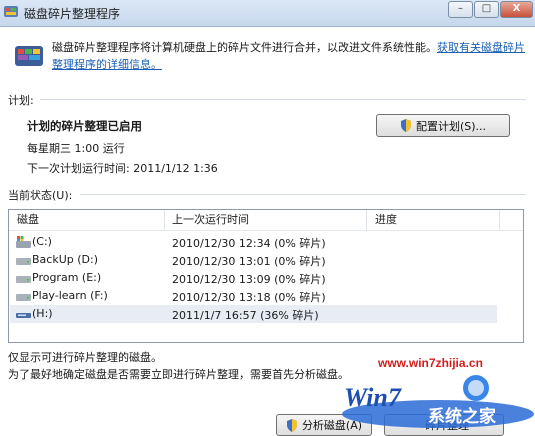 This screenshot has width=535, height=436. I want to click on removable-drive-icon, so click(23, 315).